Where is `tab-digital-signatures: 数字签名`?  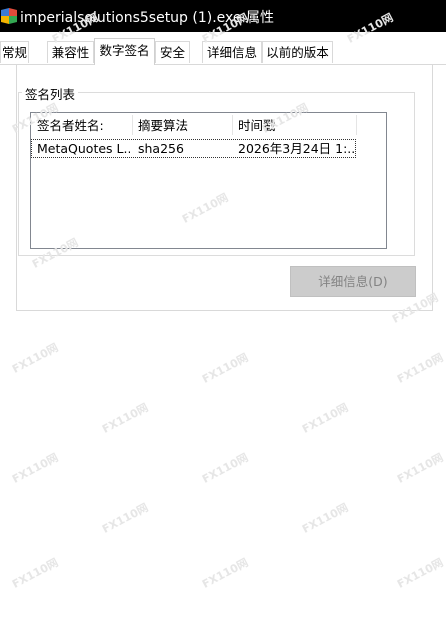 tab-digital-signatures: 数字签名 is located at coordinates (124, 51).